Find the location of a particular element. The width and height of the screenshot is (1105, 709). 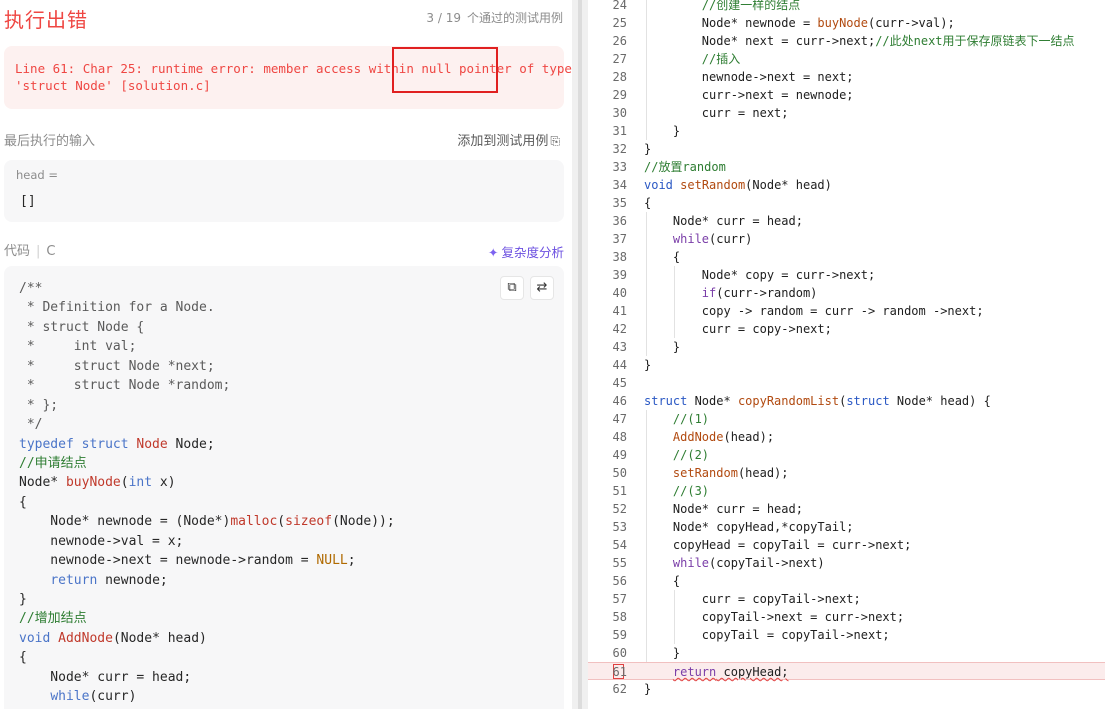

editor-line: 57 curr = copyTail->next; is located at coordinates (846, 599).